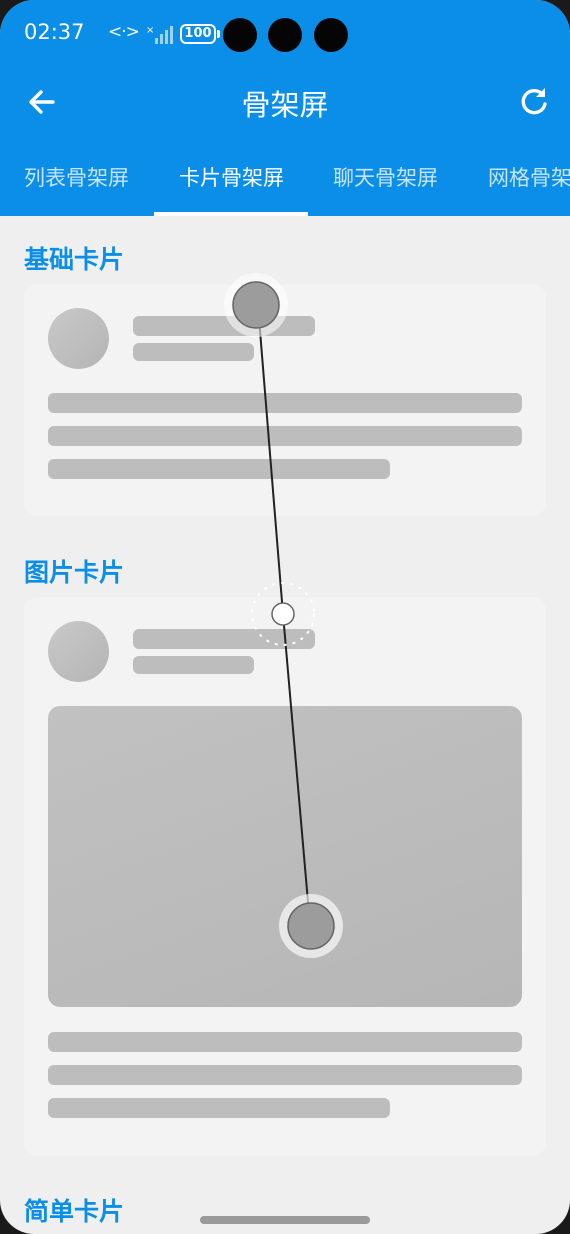 The image size is (570, 1234). I want to click on refresh-button, so click(534, 102).